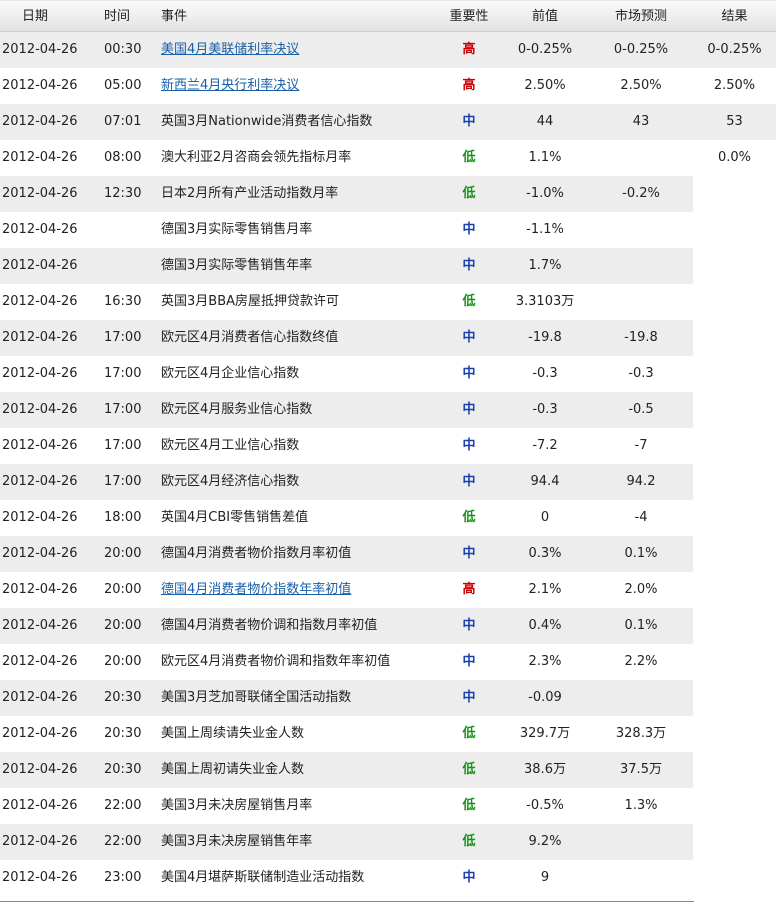 Image resolution: width=776 pixels, height=910 pixels. I want to click on table-row: 2012-04-26 20:00 德国4月消费者物价指数年率初值 高 2.1% 2.0%, so click(388, 590).